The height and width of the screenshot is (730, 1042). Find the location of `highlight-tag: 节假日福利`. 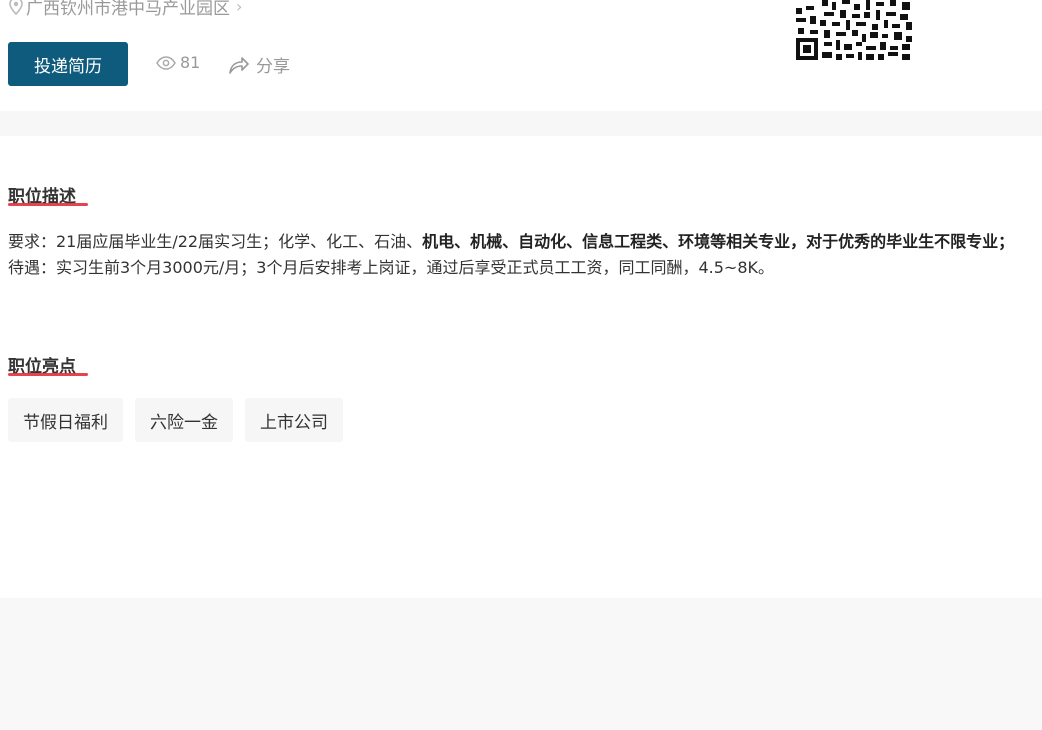

highlight-tag: 节假日福利 is located at coordinates (65, 420).